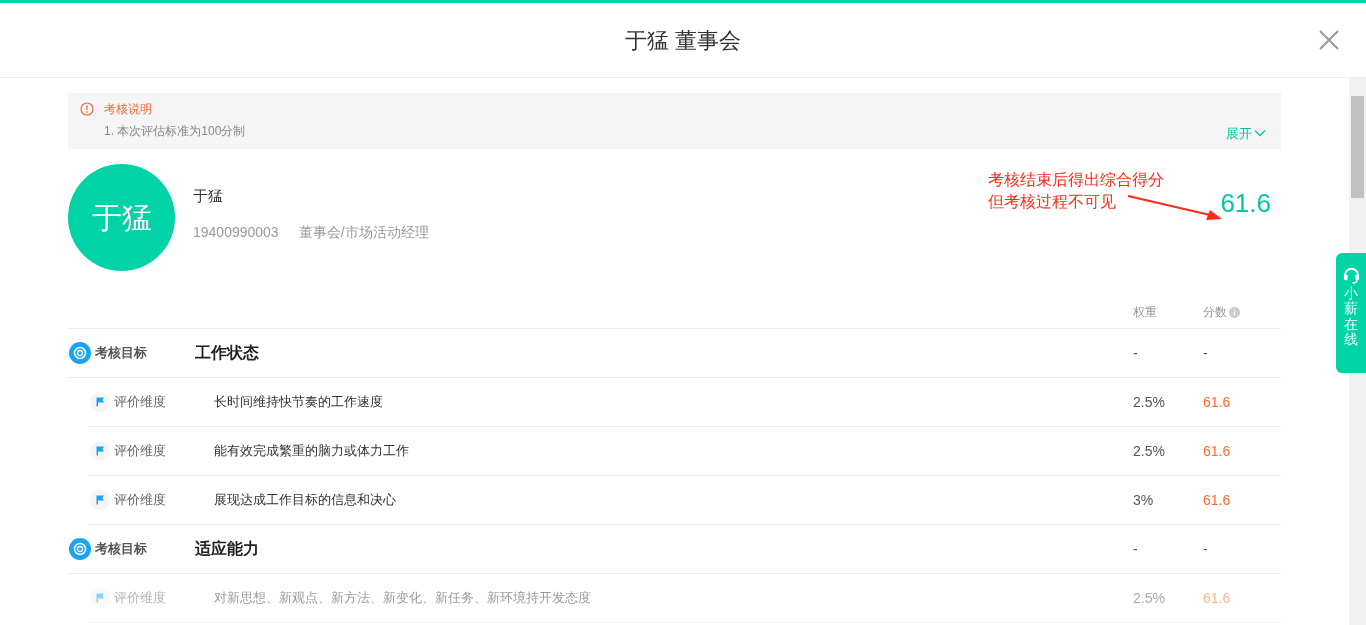 The height and width of the screenshot is (625, 1366). I want to click on employee-id: 19400990003, so click(236, 232).